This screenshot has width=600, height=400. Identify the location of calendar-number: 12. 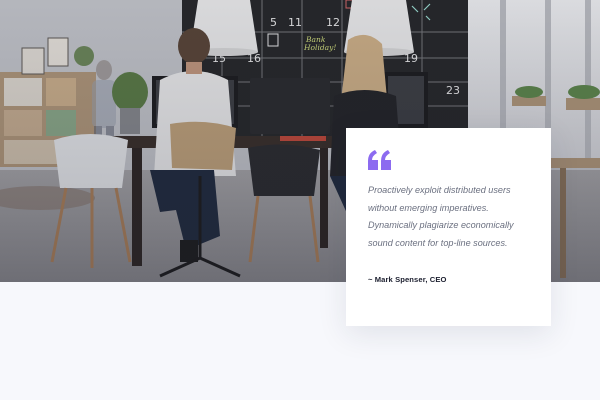
(333, 22).